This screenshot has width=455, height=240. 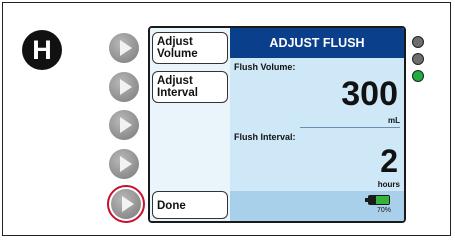 I want to click on soft-key-adjust-volume, so click(x=124, y=48).